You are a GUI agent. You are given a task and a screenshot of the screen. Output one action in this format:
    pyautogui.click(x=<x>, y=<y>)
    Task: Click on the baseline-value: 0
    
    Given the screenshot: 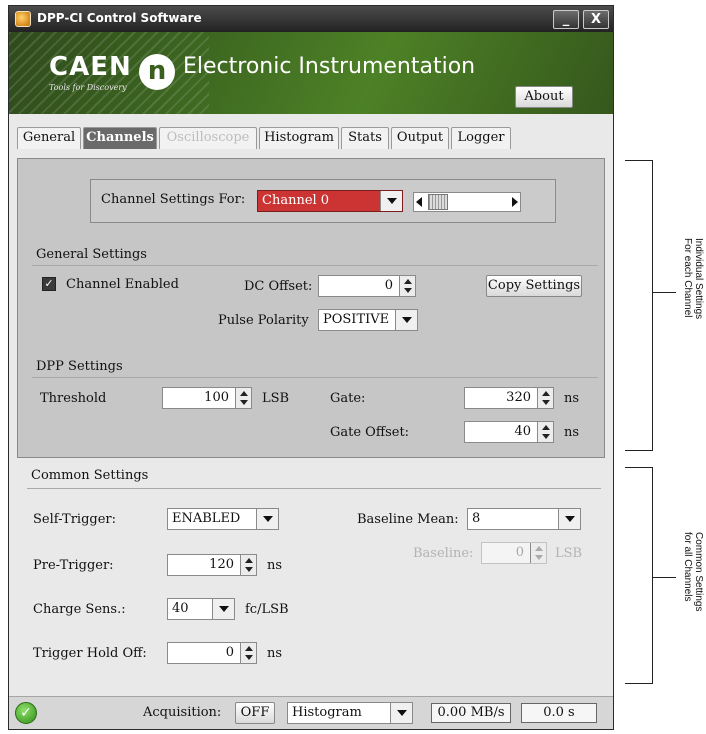 What is the action you would take?
    pyautogui.click(x=519, y=552)
    